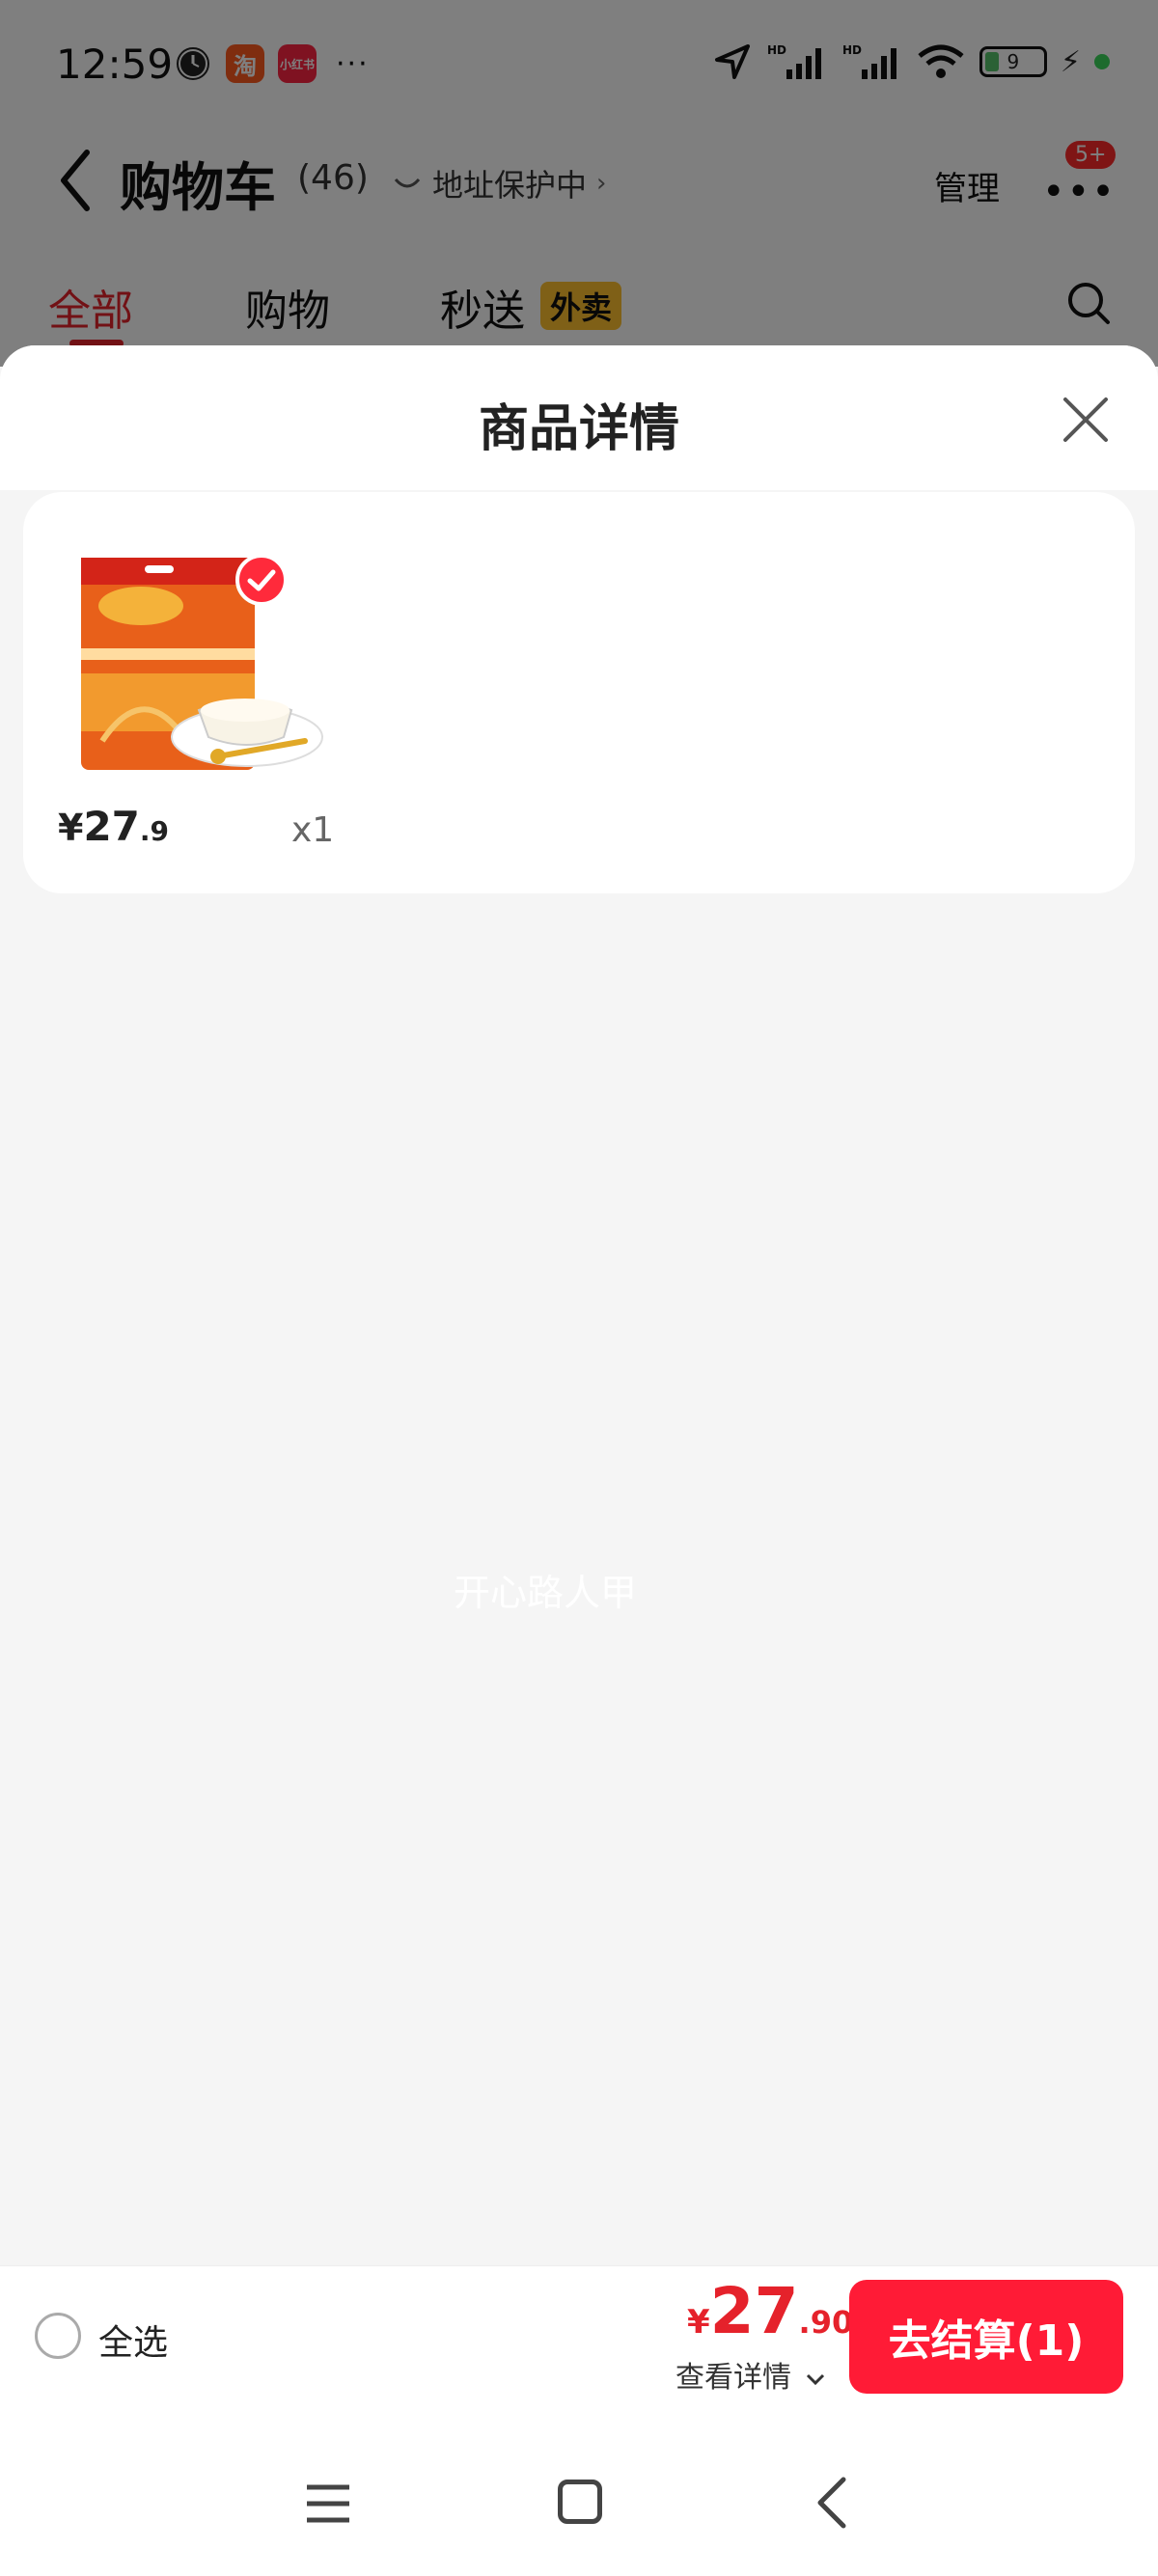 This screenshot has height=2576, width=1158. I want to click on sheet-header: 商品详情, so click(579, 418).